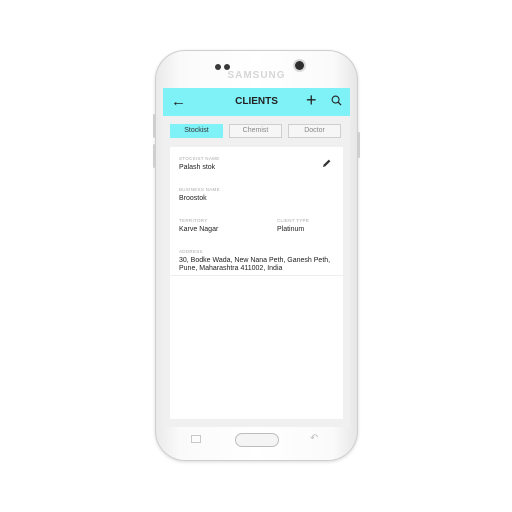 The image size is (512, 512). I want to click on app-bar: ← CLIENTS +, so click(256, 102).